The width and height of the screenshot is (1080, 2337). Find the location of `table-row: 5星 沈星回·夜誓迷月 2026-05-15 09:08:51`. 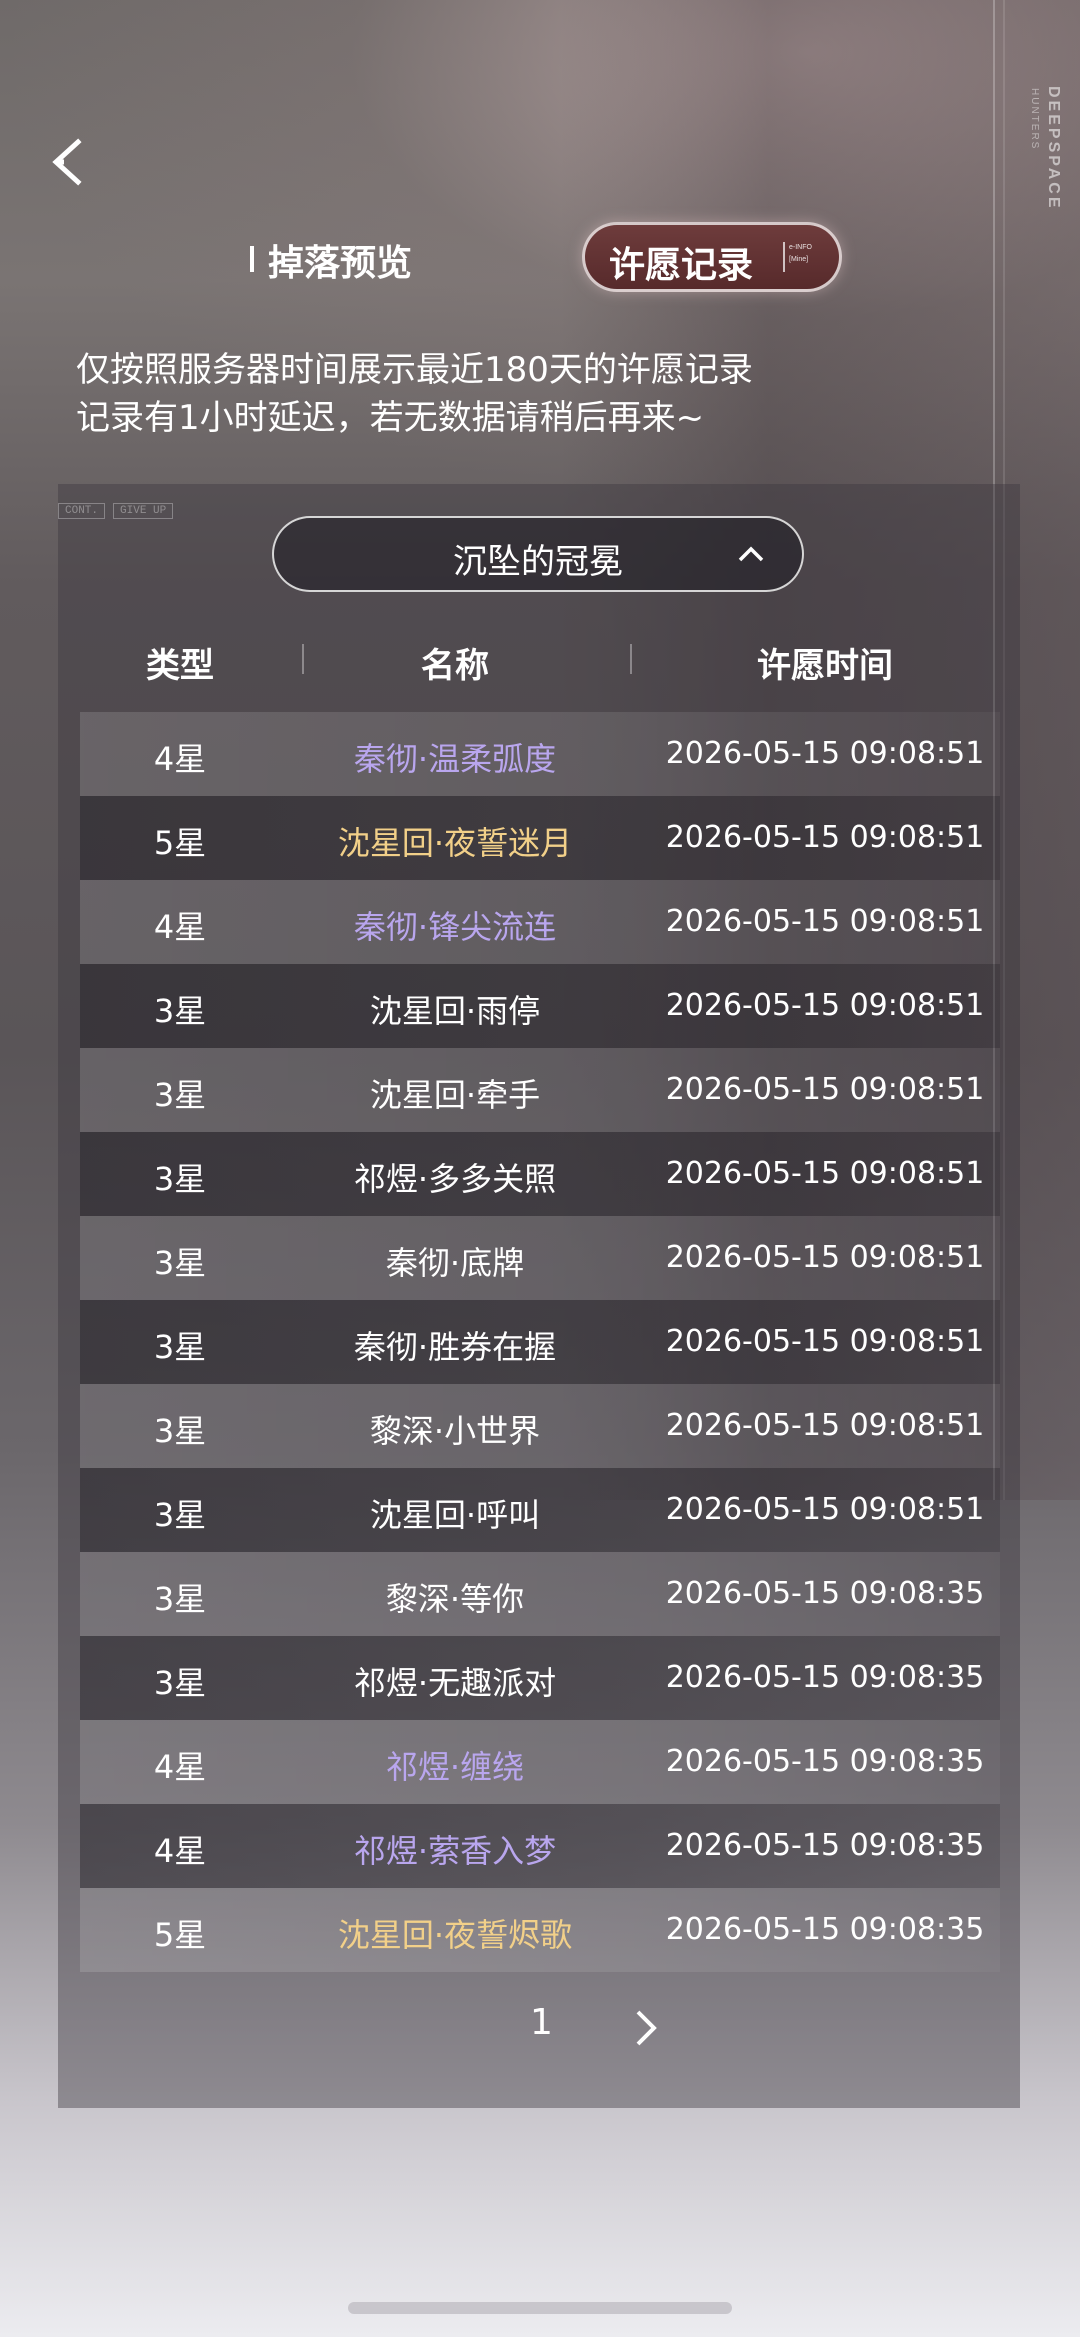

table-row: 5星 沈星回·夜誓迷月 2026-05-15 09:08:51 is located at coordinates (540, 838).